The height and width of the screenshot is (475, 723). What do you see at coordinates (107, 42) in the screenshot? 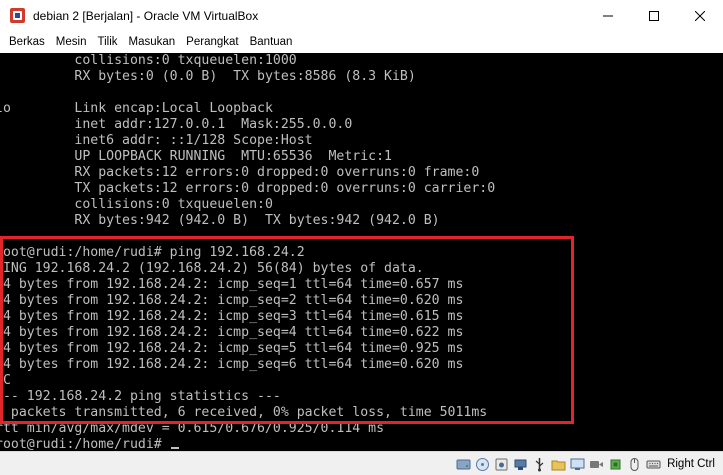
I see `menu-tilik: Tilik` at bounding box center [107, 42].